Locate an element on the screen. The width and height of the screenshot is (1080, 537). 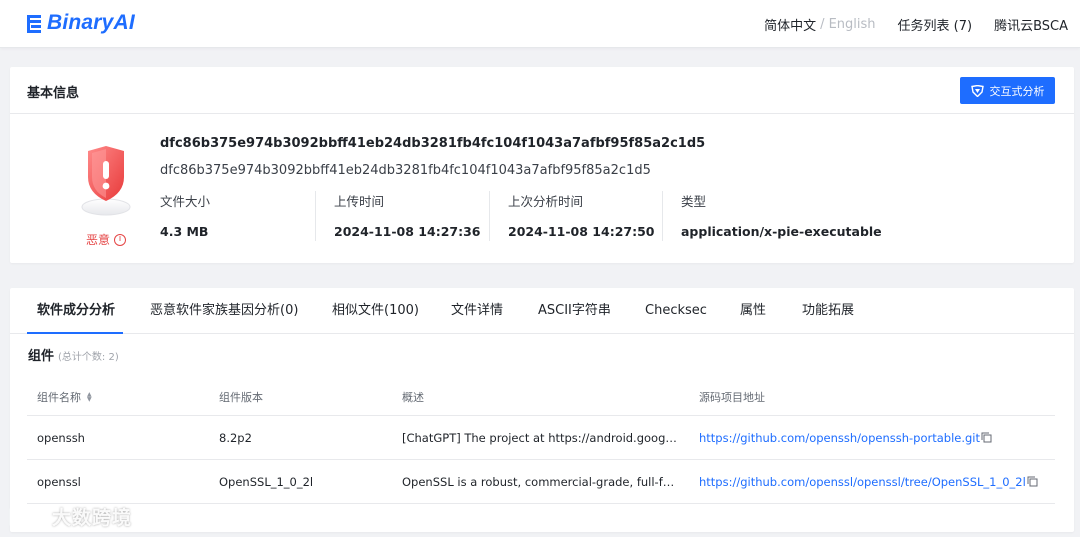
logo: BinaryAI is located at coordinates (80, 23).